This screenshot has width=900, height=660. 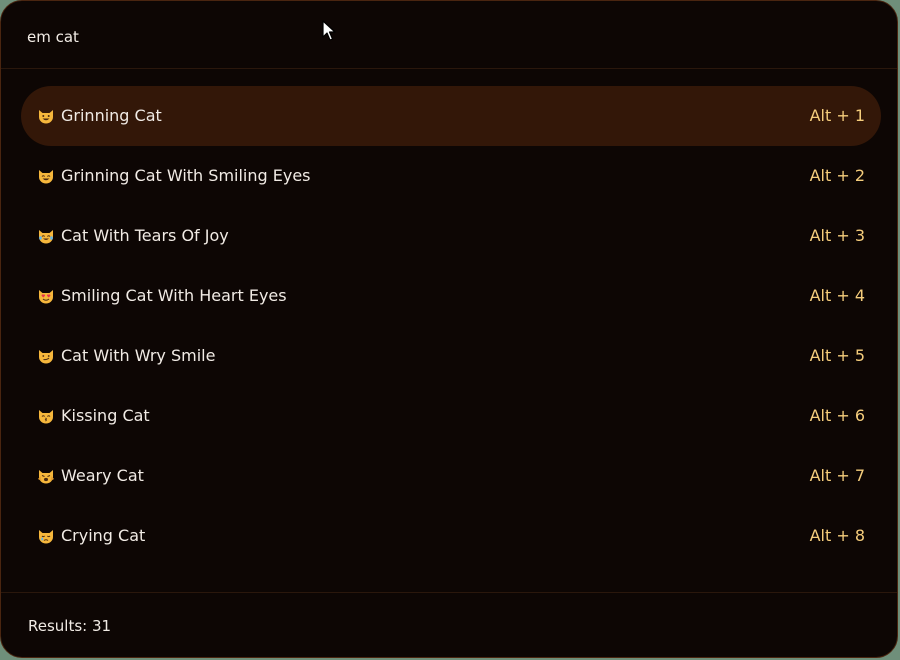 What do you see at coordinates (837, 115) in the screenshot?
I see `result-shortcut: Alt + 1` at bounding box center [837, 115].